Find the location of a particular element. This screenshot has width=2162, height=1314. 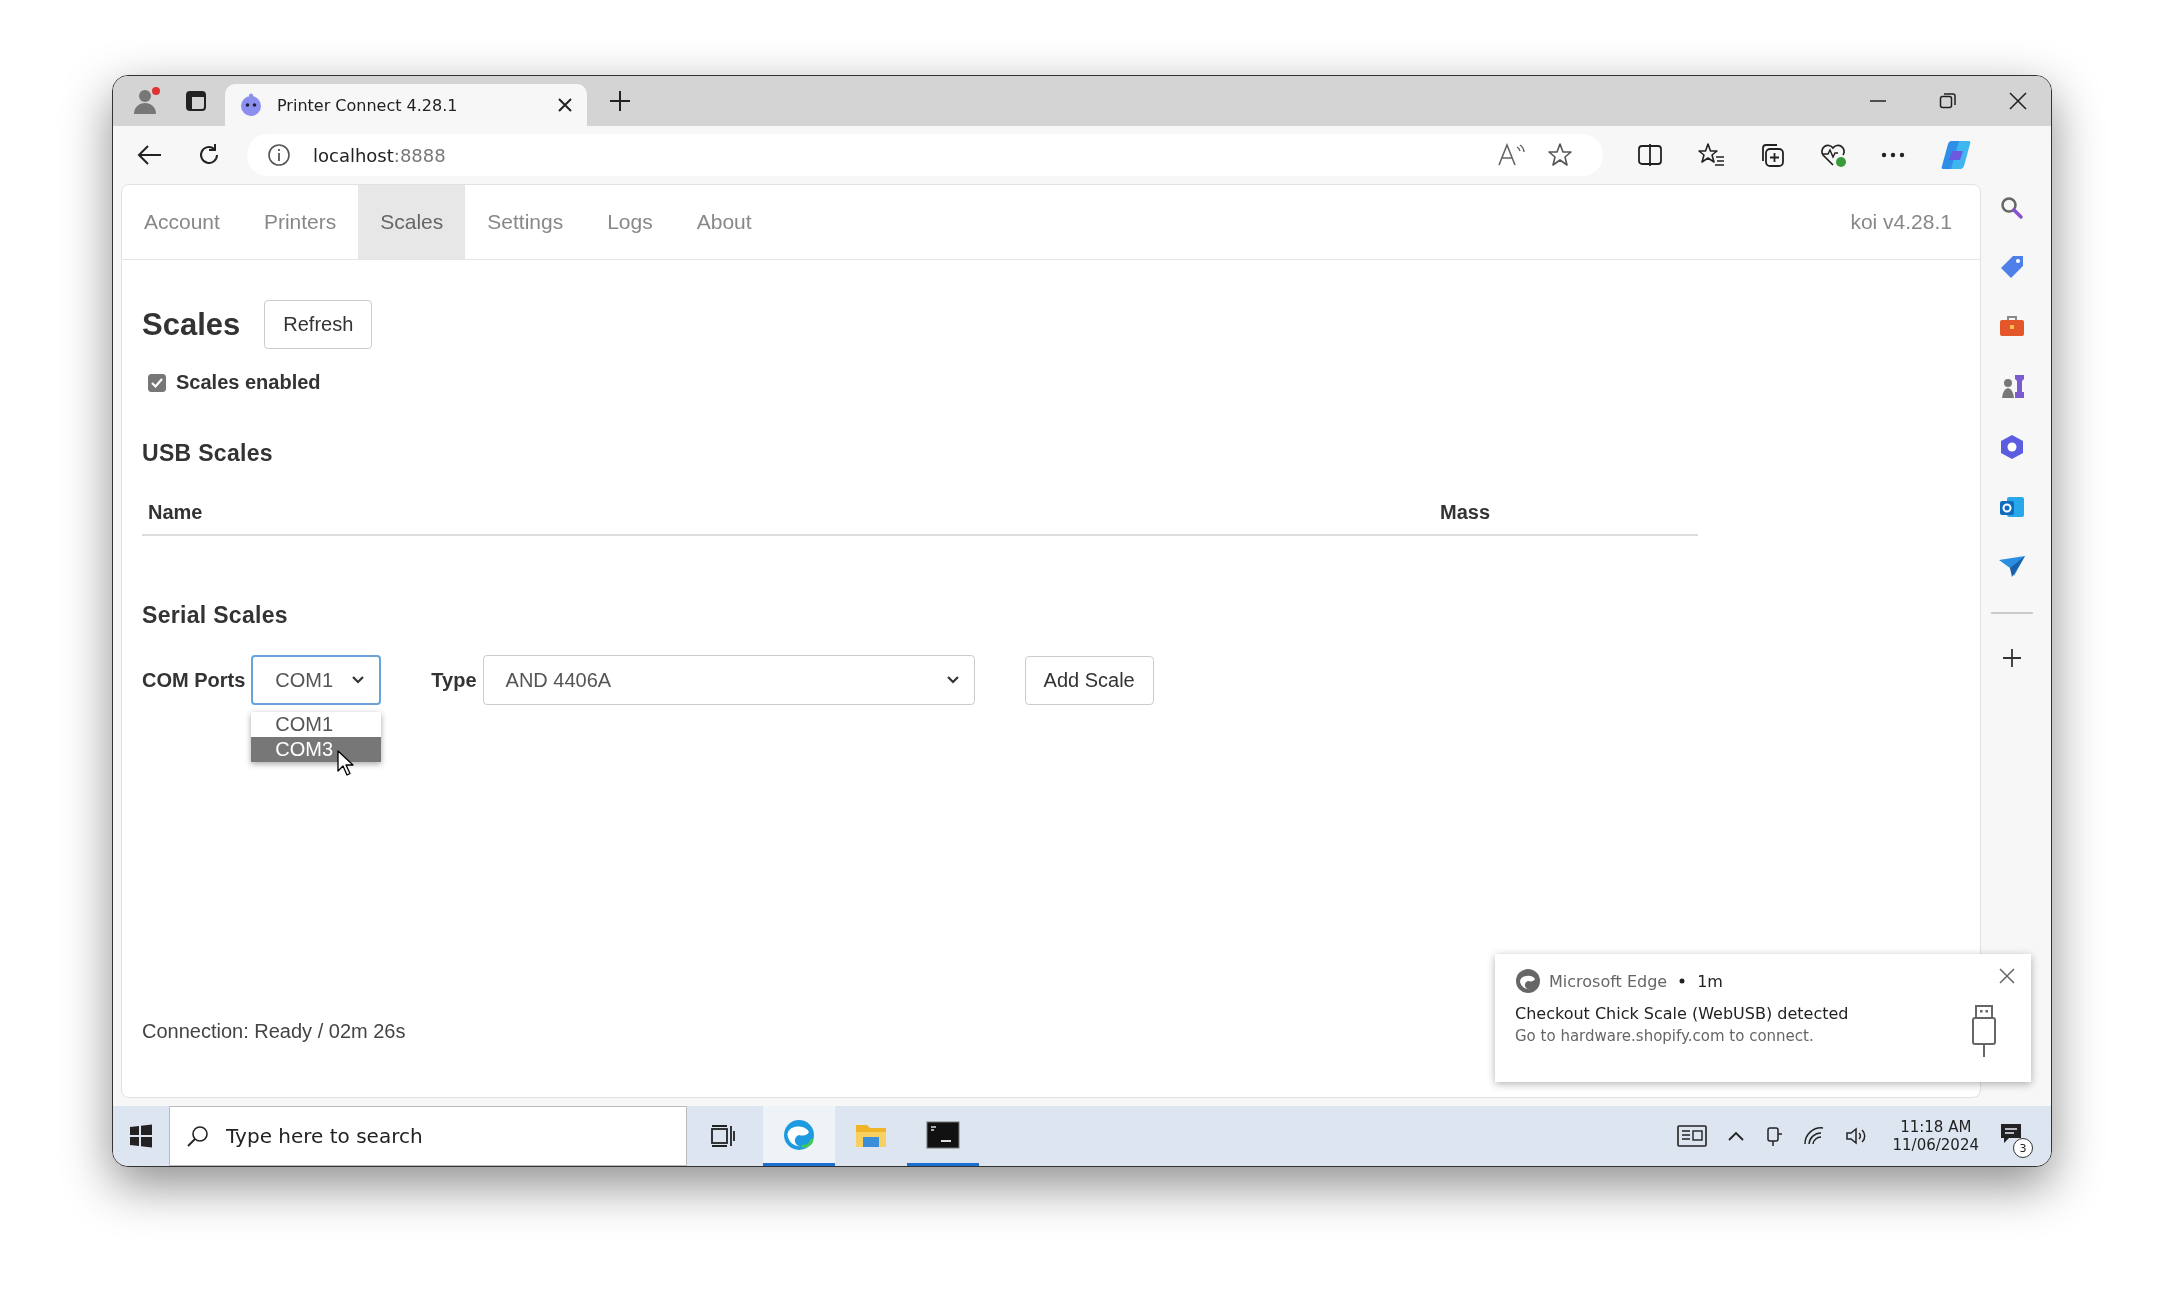

notification-count-badge: 3 is located at coordinates (2023, 1148).